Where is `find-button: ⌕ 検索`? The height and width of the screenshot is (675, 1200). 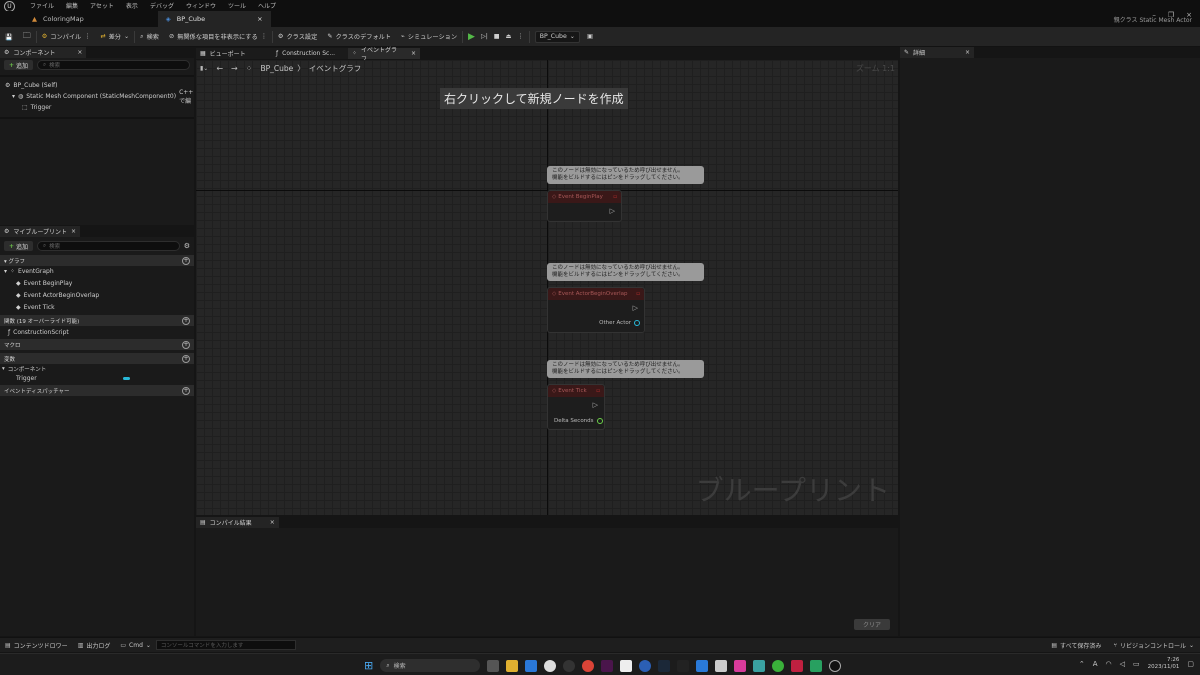
find-button: ⌕ 検索 is located at coordinates (149, 37).